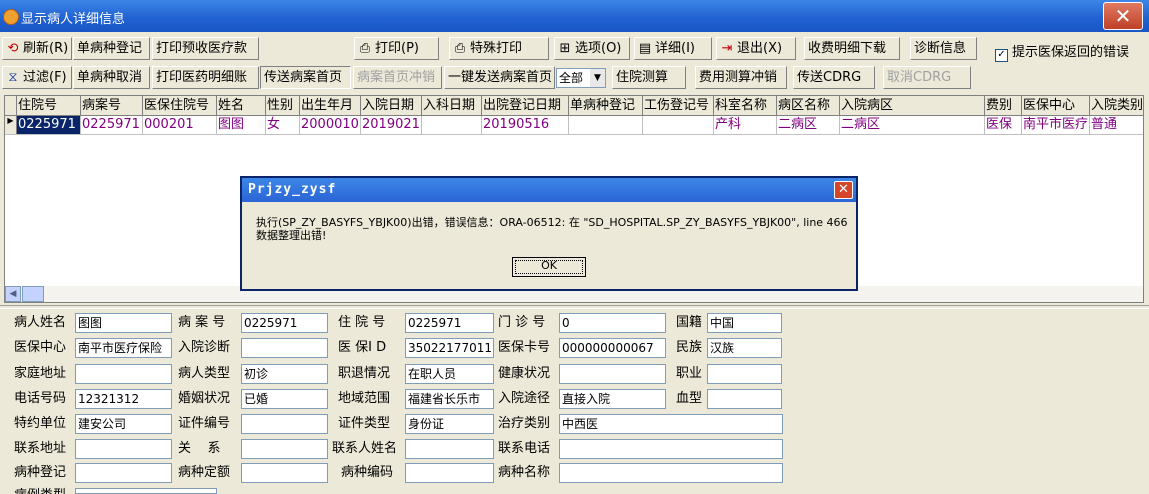 Image resolution: width=1149 pixels, height=494 pixels. I want to click on print-button: ⎙ 打印(P), so click(396, 48).